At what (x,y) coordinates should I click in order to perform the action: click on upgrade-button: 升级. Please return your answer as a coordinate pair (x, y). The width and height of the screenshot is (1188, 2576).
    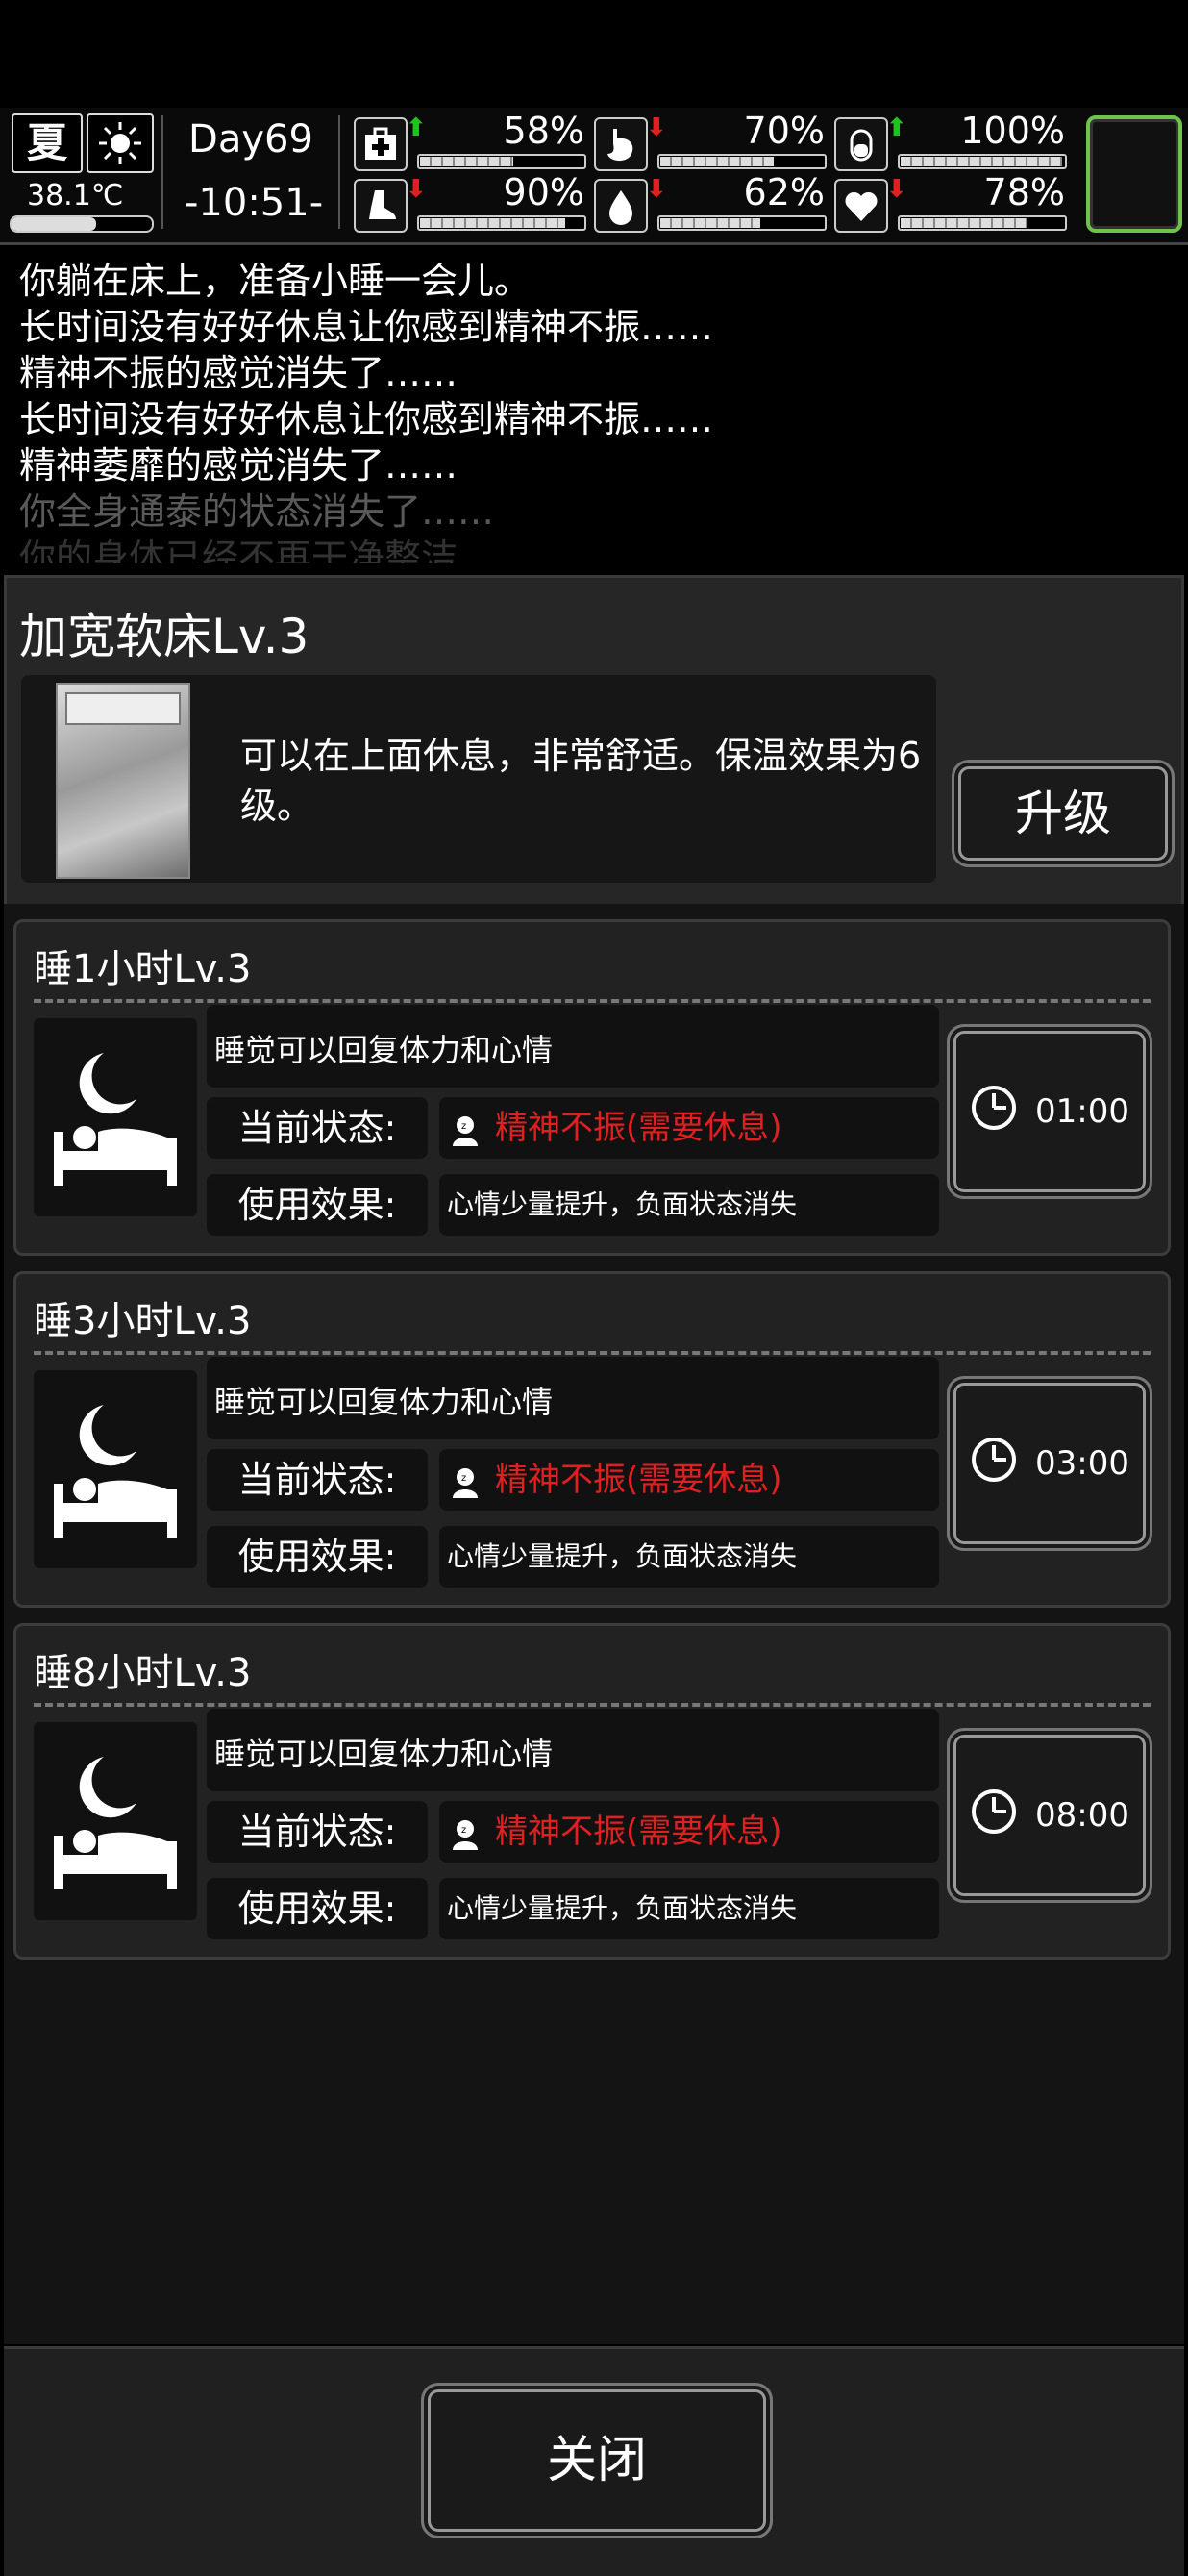
    Looking at the image, I should click on (1063, 813).